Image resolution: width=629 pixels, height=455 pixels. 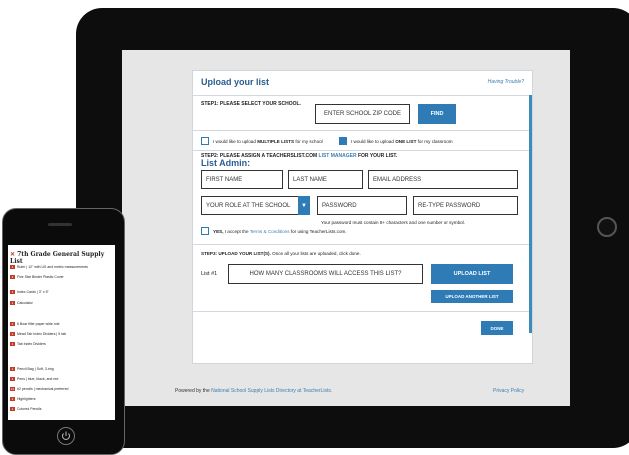 What do you see at coordinates (21, 303) in the screenshot?
I see `list-item: 1 Calculator` at bounding box center [21, 303].